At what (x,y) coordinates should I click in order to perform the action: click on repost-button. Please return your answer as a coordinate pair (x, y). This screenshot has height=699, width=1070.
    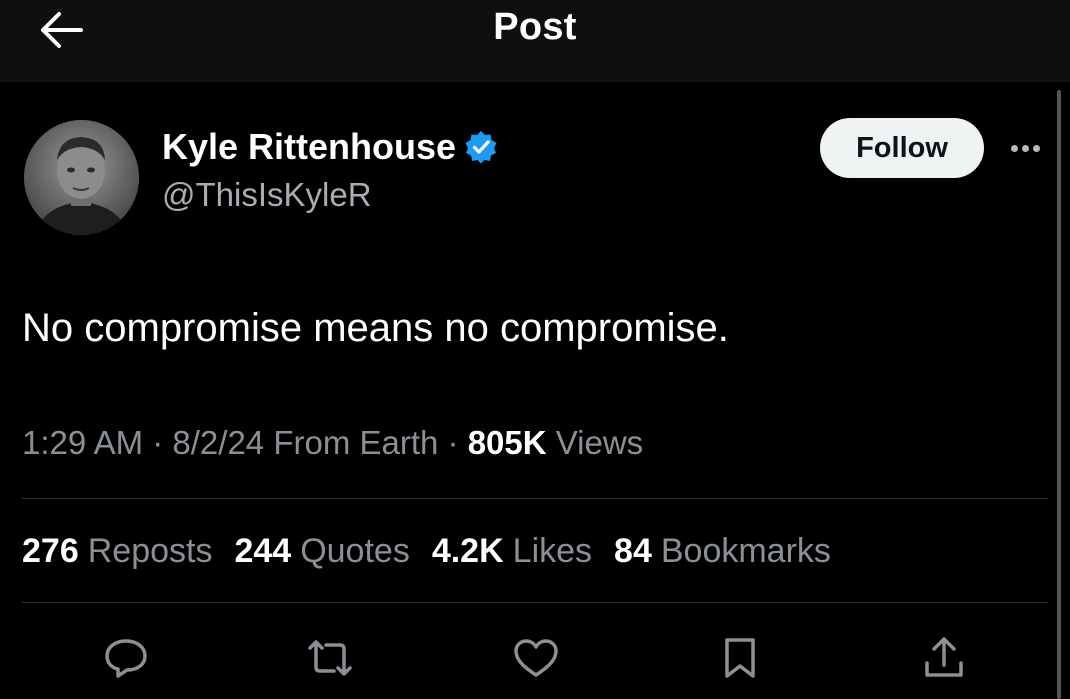
    Looking at the image, I should click on (330, 658).